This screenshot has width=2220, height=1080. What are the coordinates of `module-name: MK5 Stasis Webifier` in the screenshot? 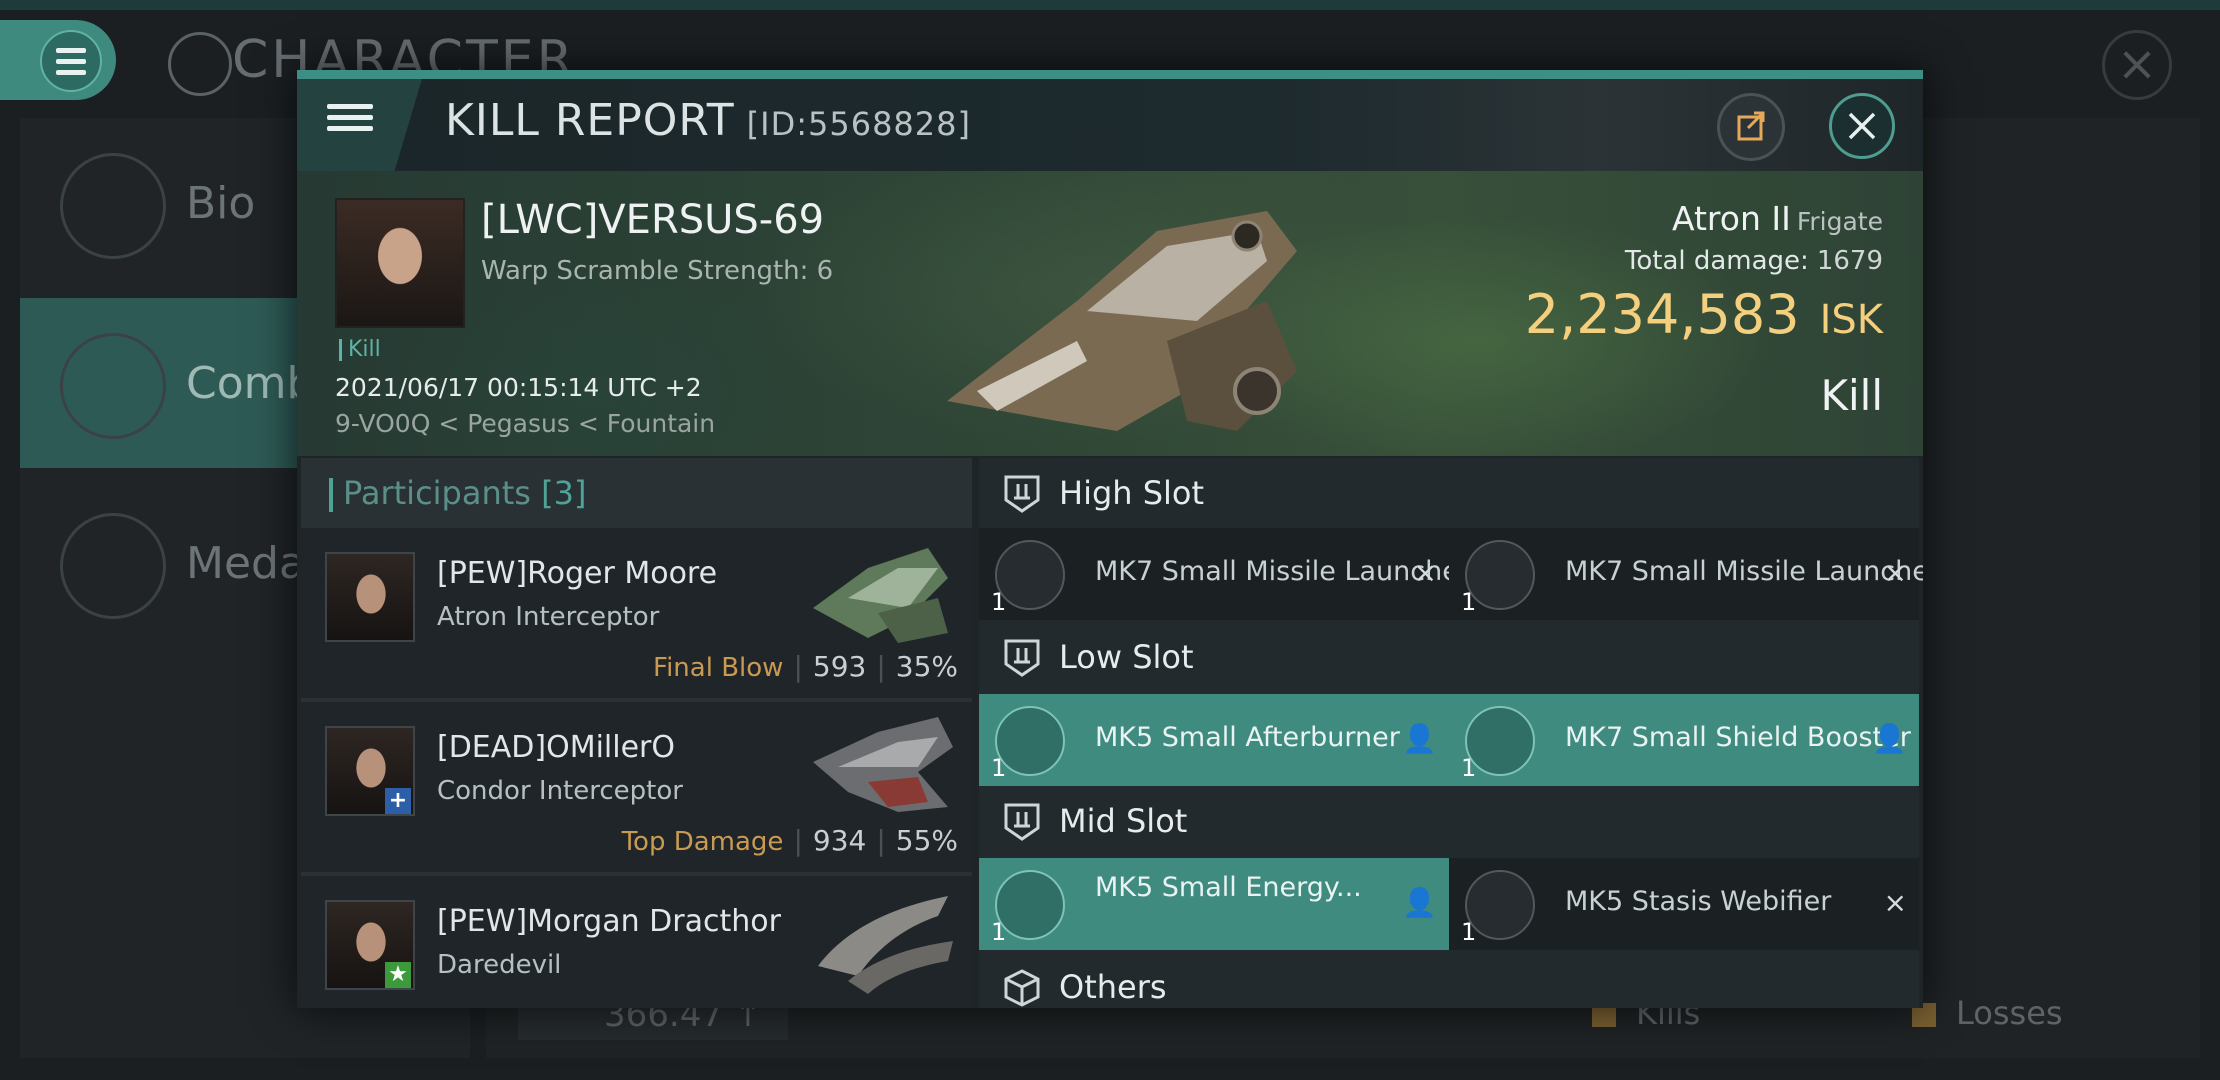 It's located at (1698, 901).